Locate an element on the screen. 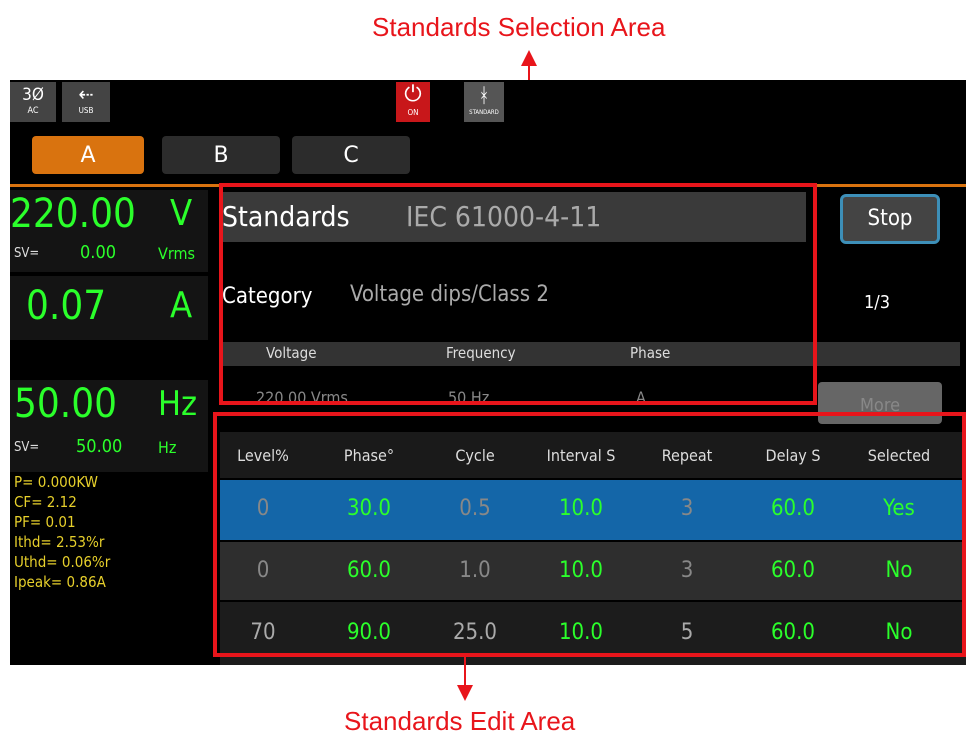 The width and height of the screenshot is (966, 749). tab-c: C is located at coordinates (351, 155).